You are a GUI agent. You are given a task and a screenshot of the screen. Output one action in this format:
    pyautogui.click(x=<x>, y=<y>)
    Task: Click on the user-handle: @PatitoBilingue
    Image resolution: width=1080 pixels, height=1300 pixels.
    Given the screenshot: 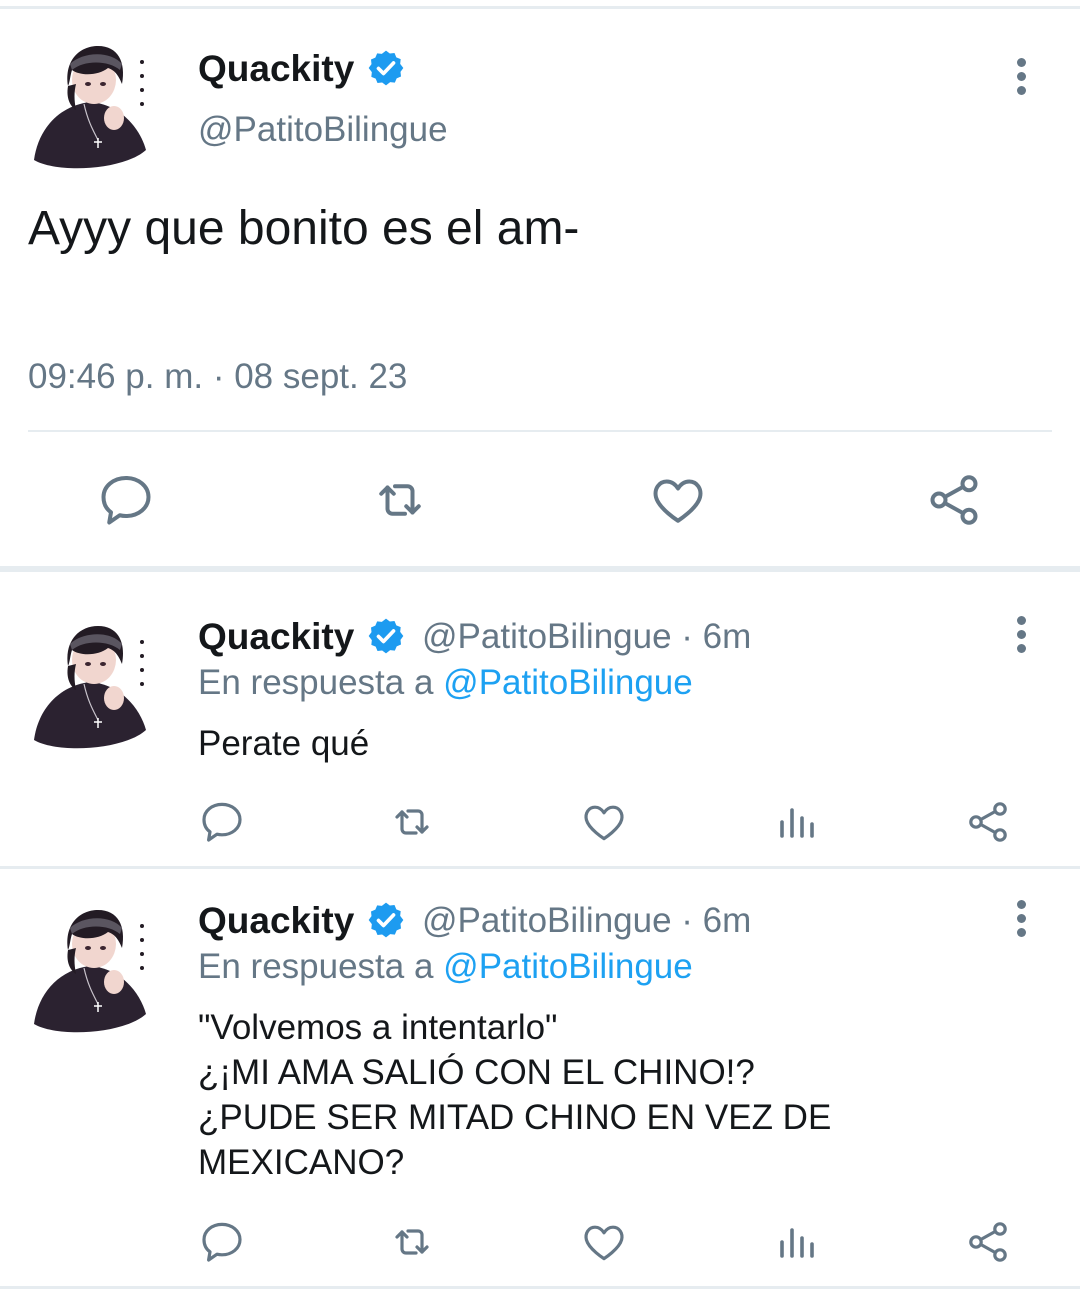 What is the action you would take?
    pyautogui.click(x=323, y=130)
    